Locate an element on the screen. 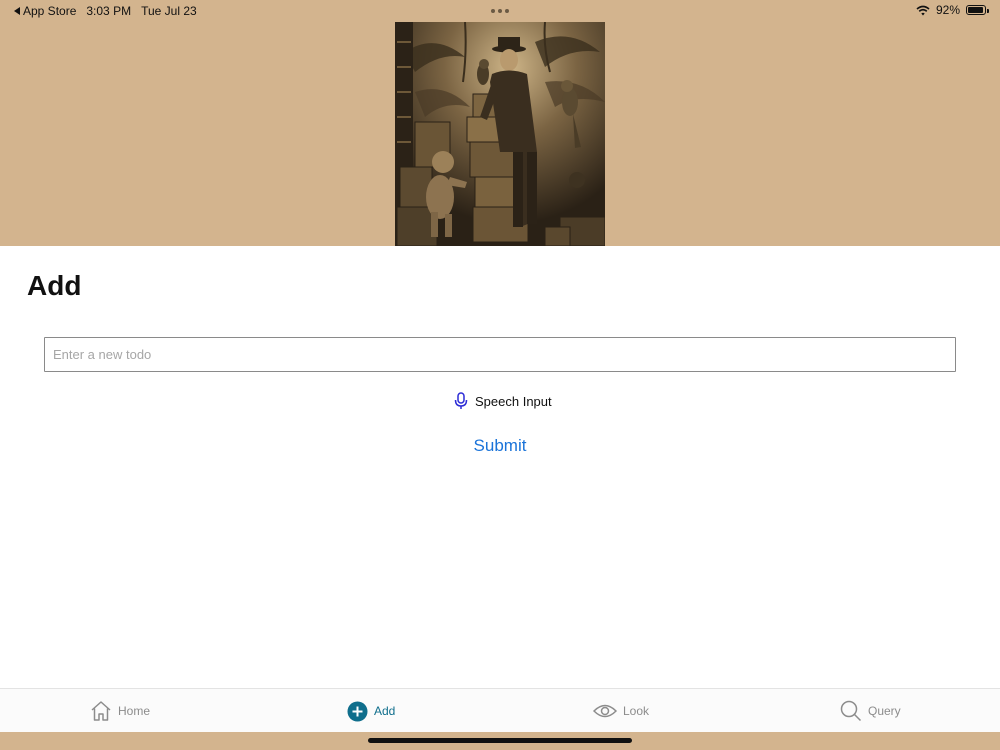  home-indicator-area is located at coordinates (500, 741).